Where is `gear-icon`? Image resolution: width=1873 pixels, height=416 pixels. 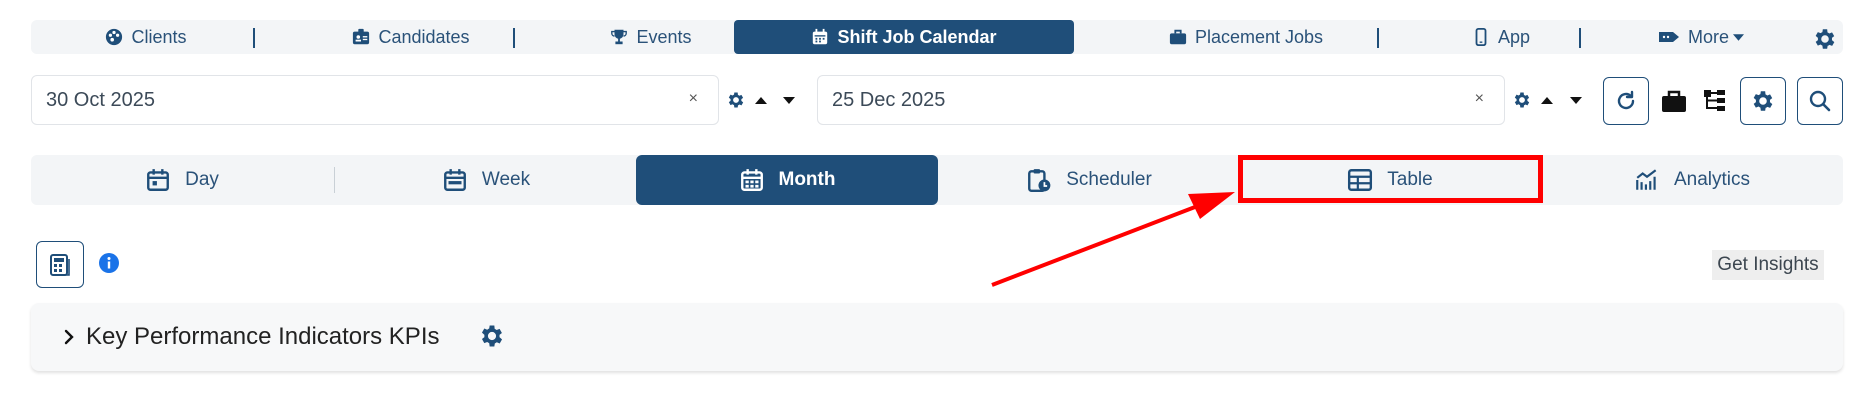 gear-icon is located at coordinates (1763, 101).